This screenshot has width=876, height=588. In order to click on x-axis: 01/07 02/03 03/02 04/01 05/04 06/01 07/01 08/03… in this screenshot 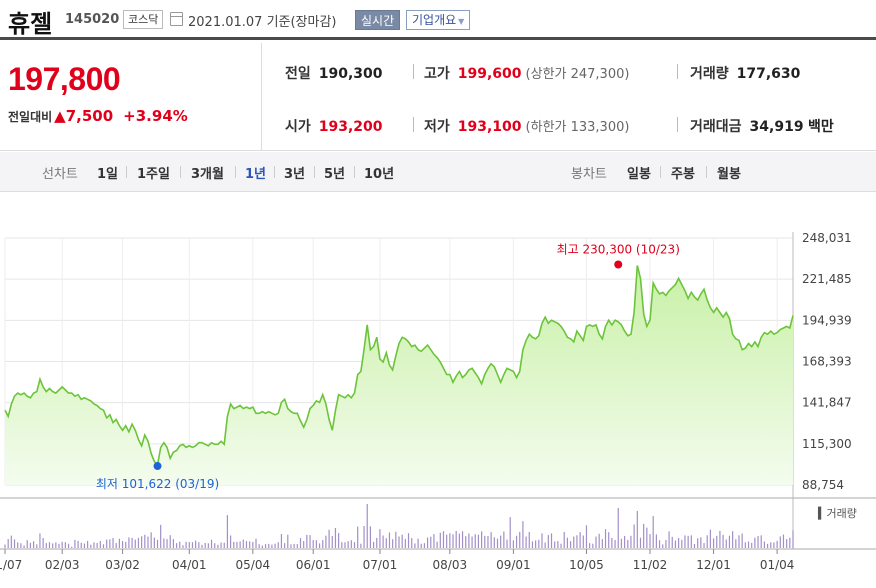, I will do `click(397, 560)`.